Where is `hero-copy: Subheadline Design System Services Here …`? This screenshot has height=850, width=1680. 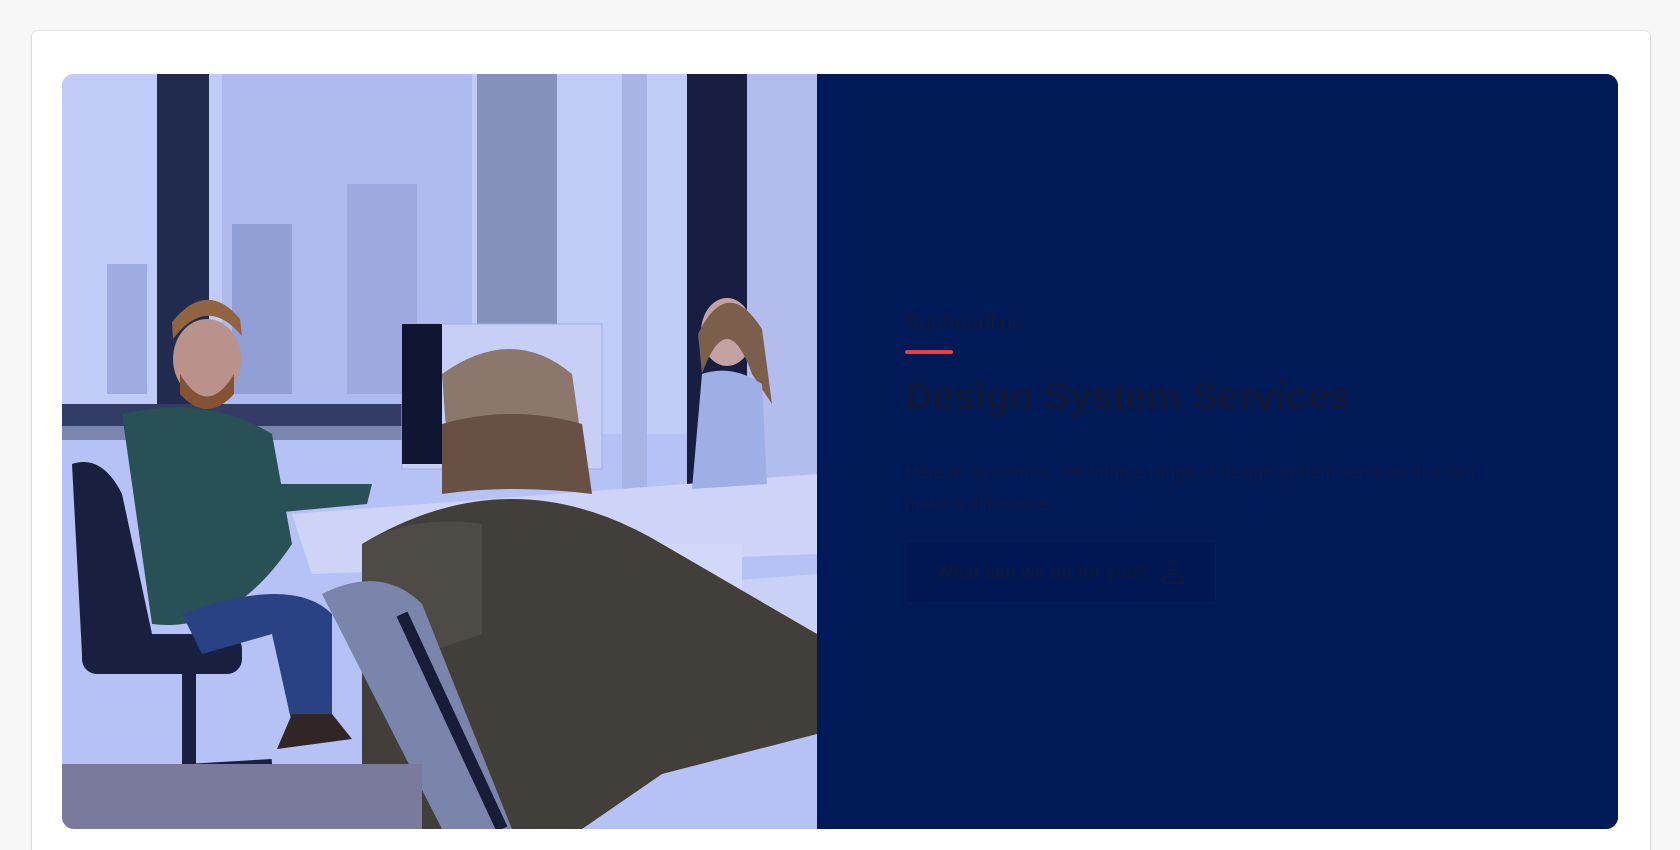
hero-copy: Subheadline Design System Services Here … is located at coordinates (1215, 457).